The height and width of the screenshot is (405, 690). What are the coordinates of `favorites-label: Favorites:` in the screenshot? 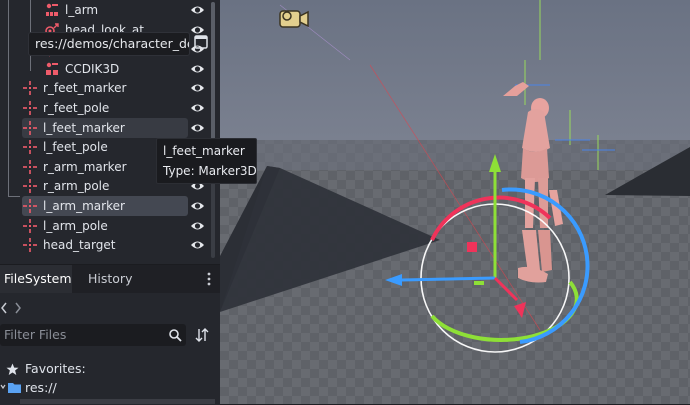 It's located at (55, 368).